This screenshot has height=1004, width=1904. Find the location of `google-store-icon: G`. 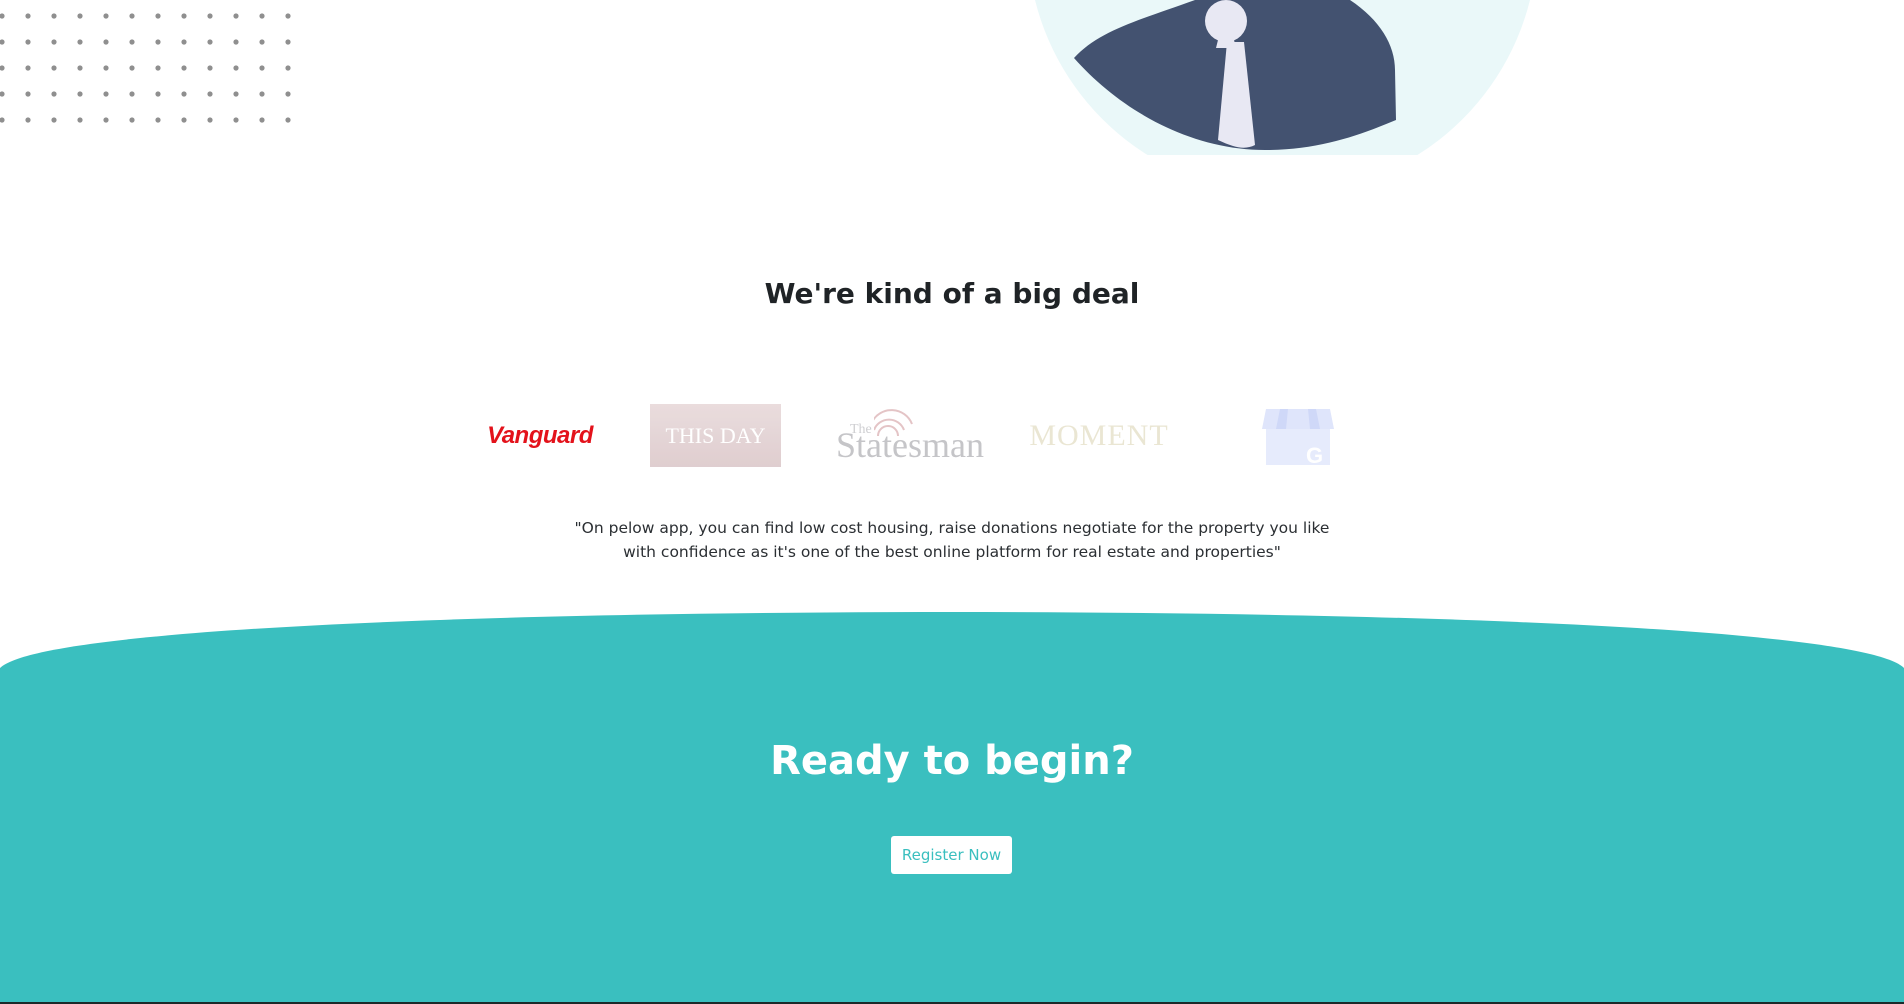

google-store-icon: G is located at coordinates (1298, 438).